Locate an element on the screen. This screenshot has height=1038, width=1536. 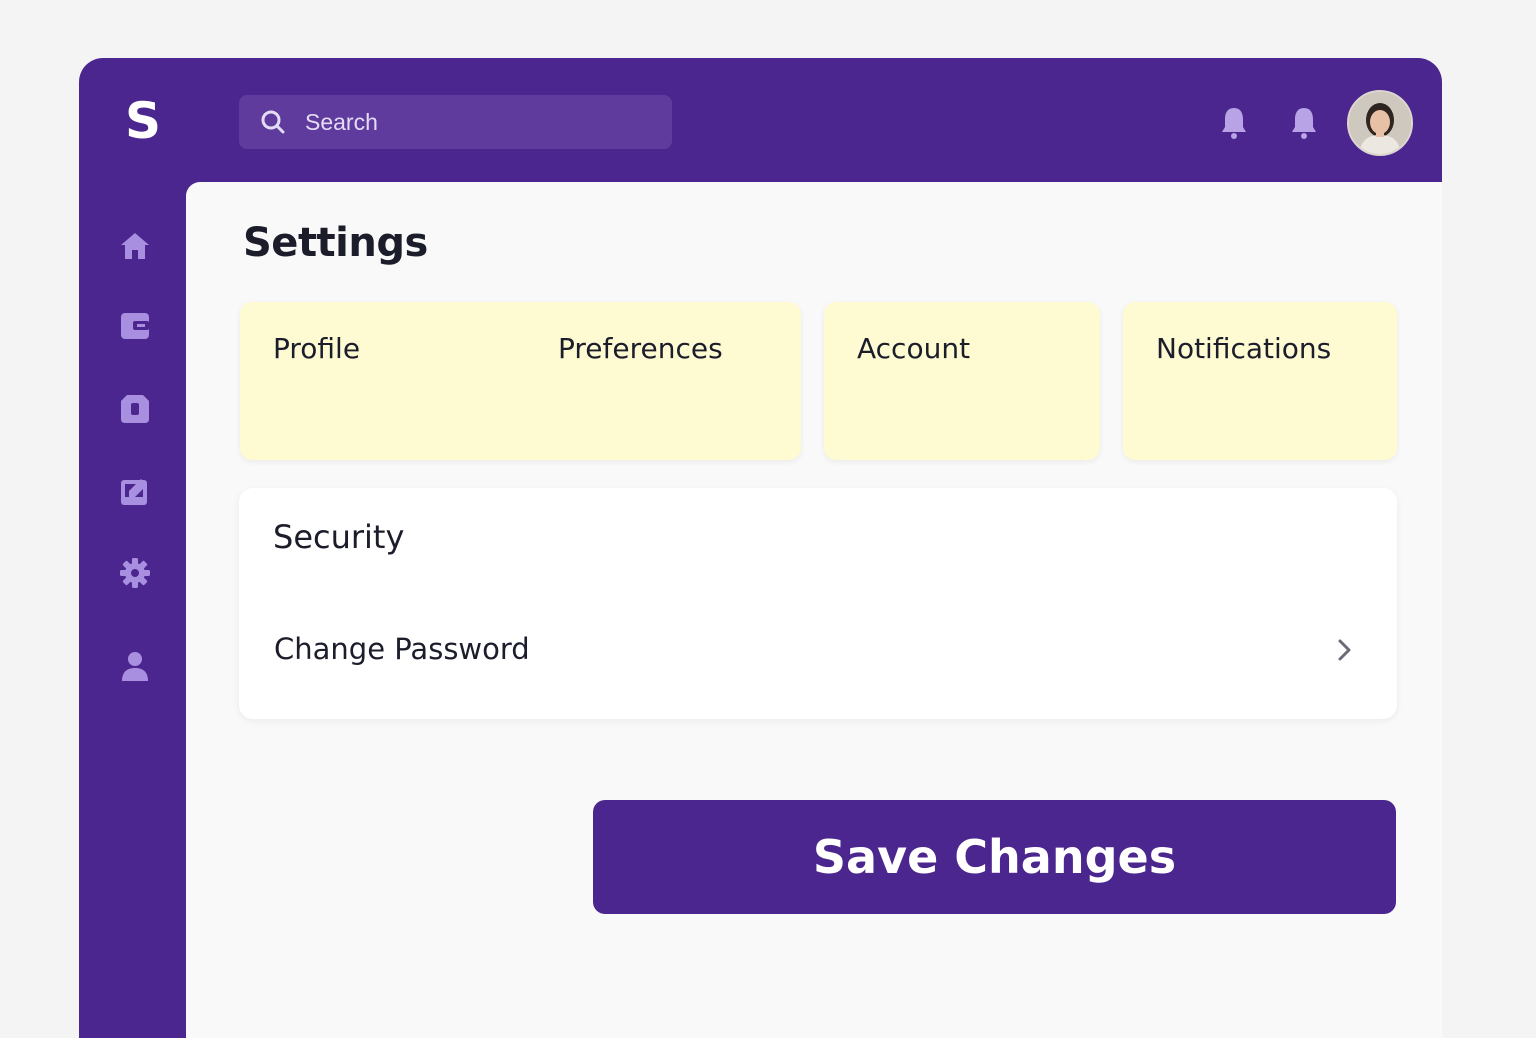
tab-card-account: Account is located at coordinates (962, 381).